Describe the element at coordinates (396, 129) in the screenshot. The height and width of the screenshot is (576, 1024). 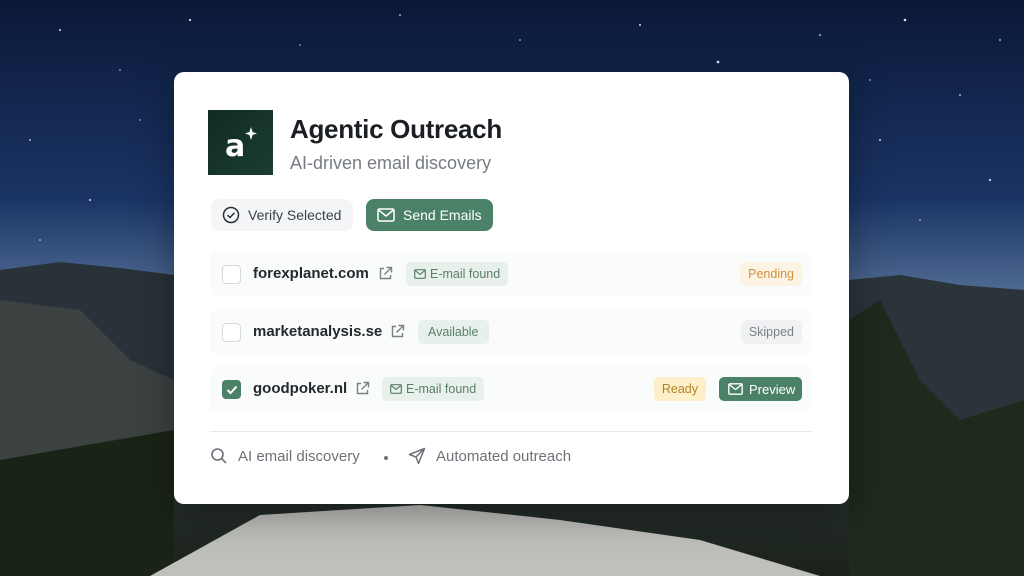
I see `app-title: Agentic Outreach` at that location.